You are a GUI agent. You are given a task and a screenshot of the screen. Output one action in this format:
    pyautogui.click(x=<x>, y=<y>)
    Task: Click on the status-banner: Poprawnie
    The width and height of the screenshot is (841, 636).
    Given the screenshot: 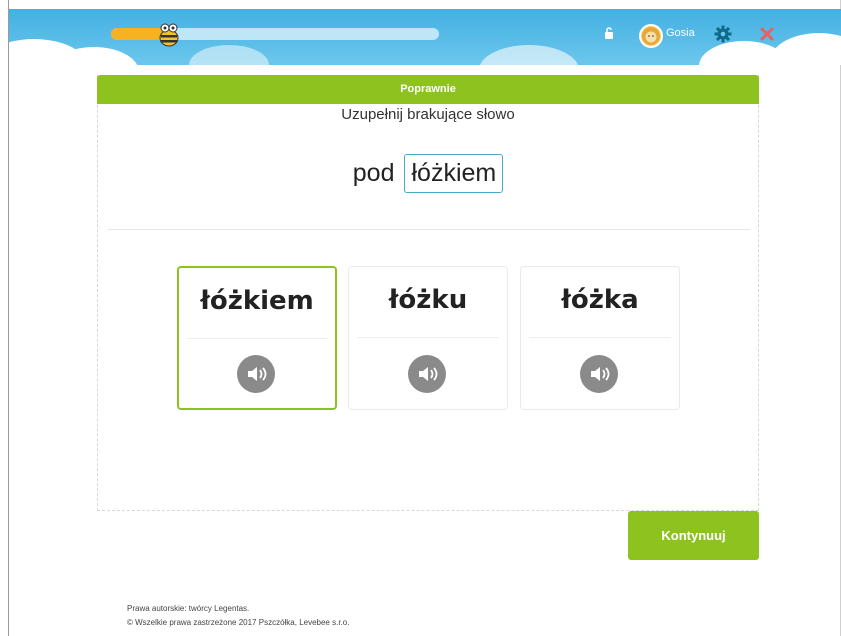 What is the action you would take?
    pyautogui.click(x=428, y=89)
    